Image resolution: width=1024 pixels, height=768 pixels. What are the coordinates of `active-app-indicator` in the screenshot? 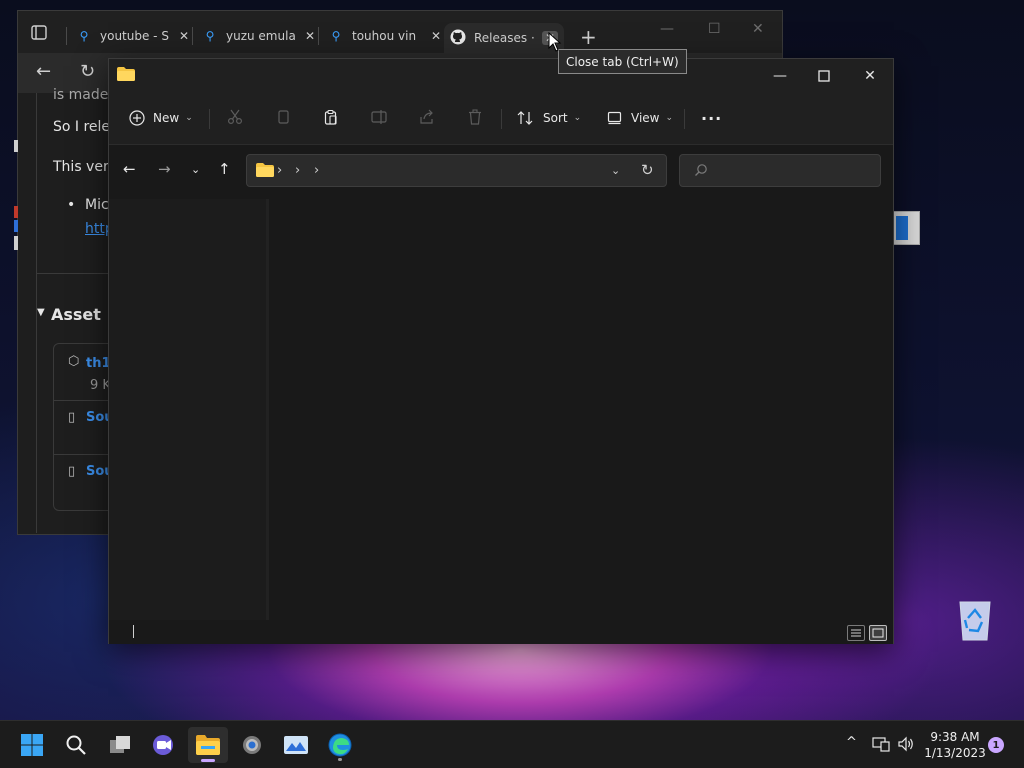 It's located at (208, 760).